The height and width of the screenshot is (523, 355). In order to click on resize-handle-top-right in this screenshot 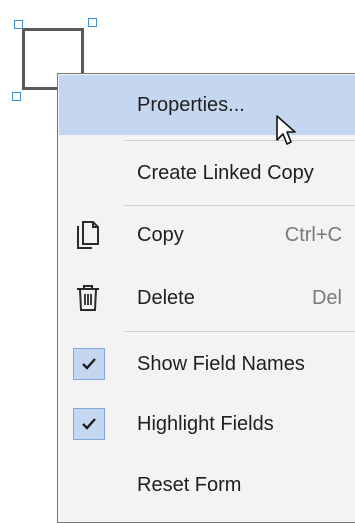, I will do `click(92, 22)`.